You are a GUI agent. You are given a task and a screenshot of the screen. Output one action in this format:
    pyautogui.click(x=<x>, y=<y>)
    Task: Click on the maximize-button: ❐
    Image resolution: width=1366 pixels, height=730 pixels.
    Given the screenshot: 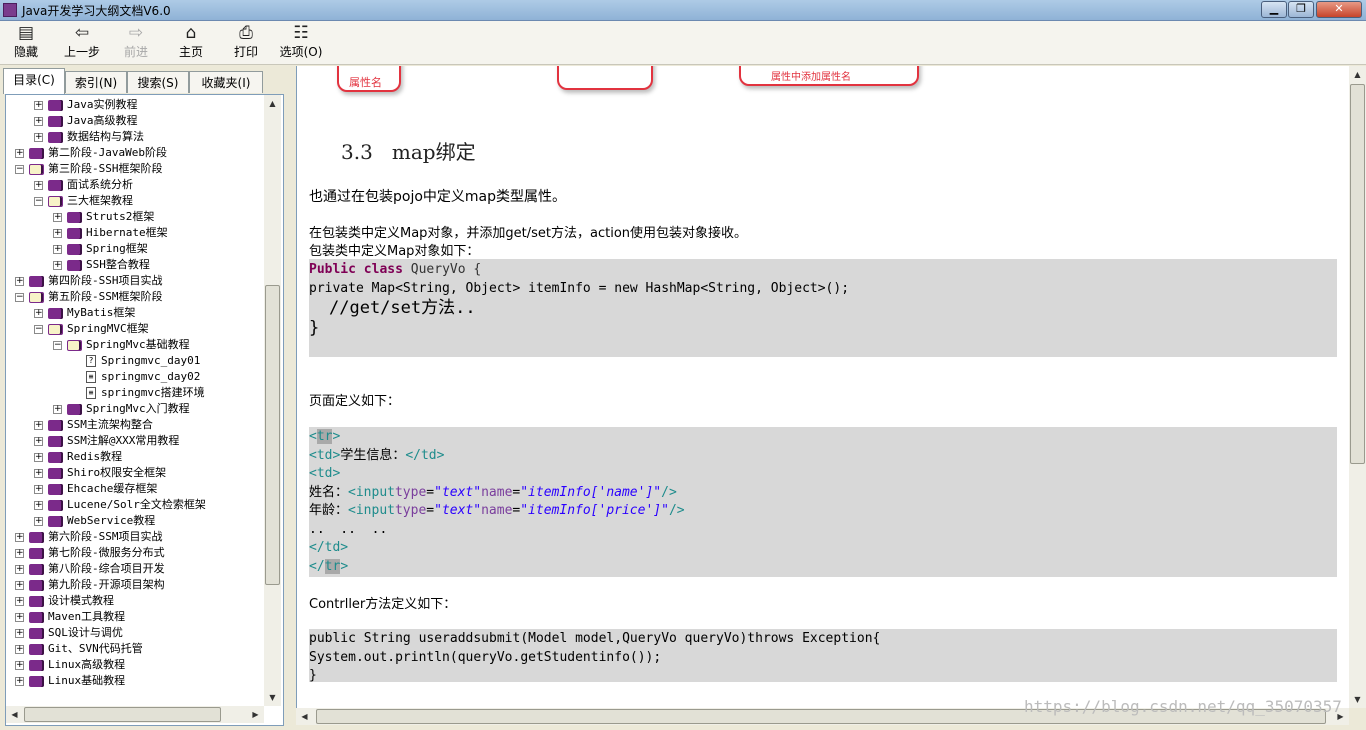 What is the action you would take?
    pyautogui.click(x=1301, y=9)
    